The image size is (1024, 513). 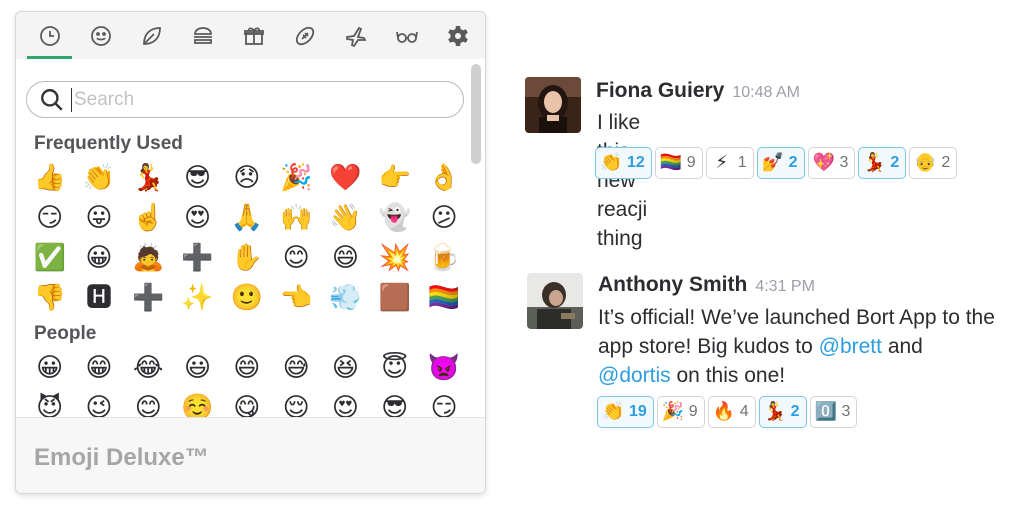 What do you see at coordinates (246, 178) in the screenshot?
I see `emoji-cell: 😞` at bounding box center [246, 178].